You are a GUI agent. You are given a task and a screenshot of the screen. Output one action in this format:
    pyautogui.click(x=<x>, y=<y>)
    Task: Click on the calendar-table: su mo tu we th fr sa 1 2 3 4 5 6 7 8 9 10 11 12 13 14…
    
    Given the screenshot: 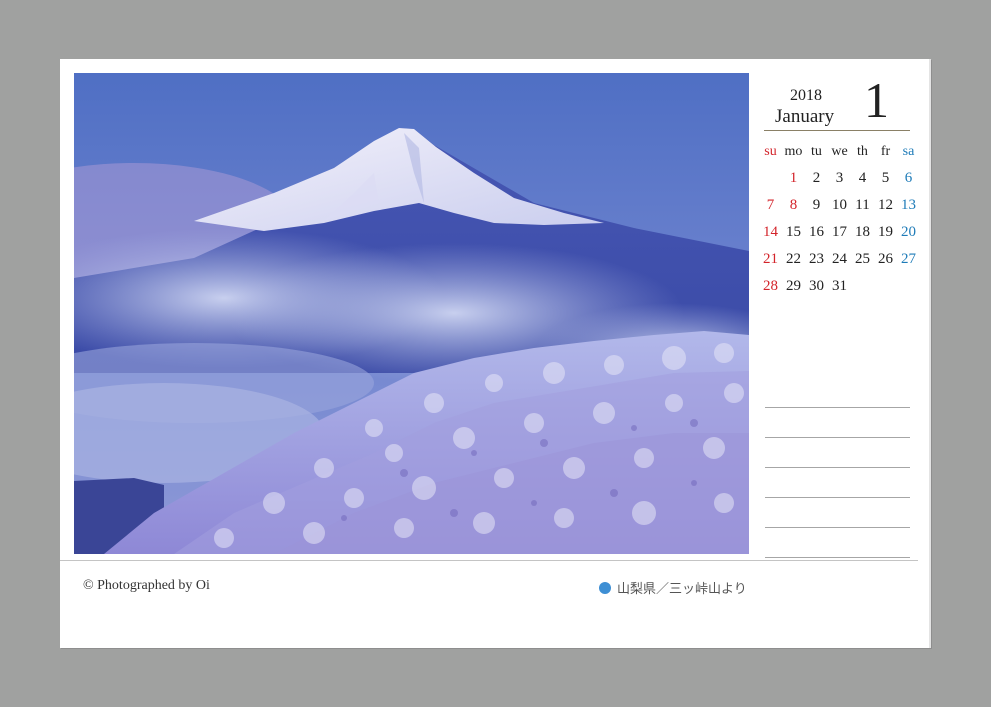 What is the action you would take?
    pyautogui.click(x=839, y=219)
    